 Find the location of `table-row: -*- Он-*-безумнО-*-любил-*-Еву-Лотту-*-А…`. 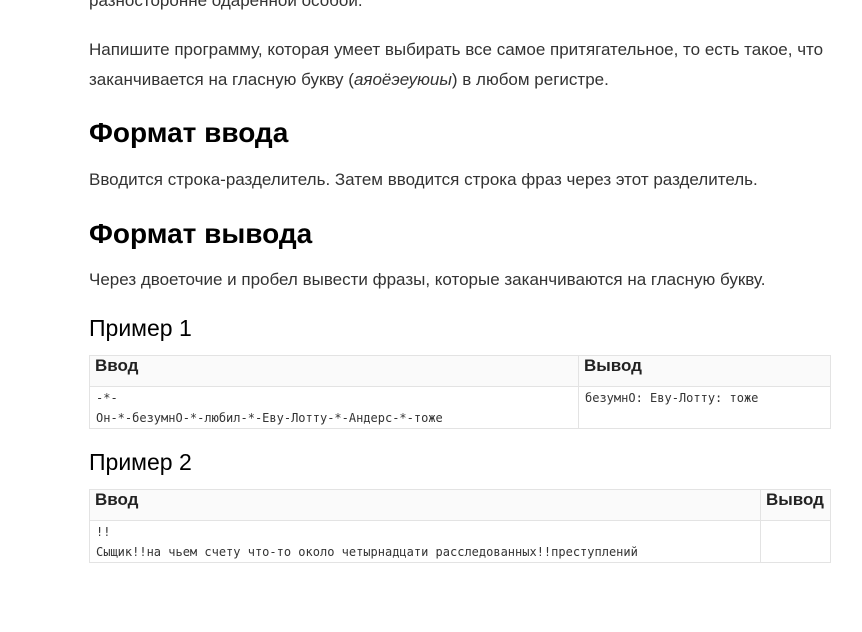

table-row: -*- Он-*-безумнО-*-любил-*-Еву-Лотту-*-А… is located at coordinates (460, 407).